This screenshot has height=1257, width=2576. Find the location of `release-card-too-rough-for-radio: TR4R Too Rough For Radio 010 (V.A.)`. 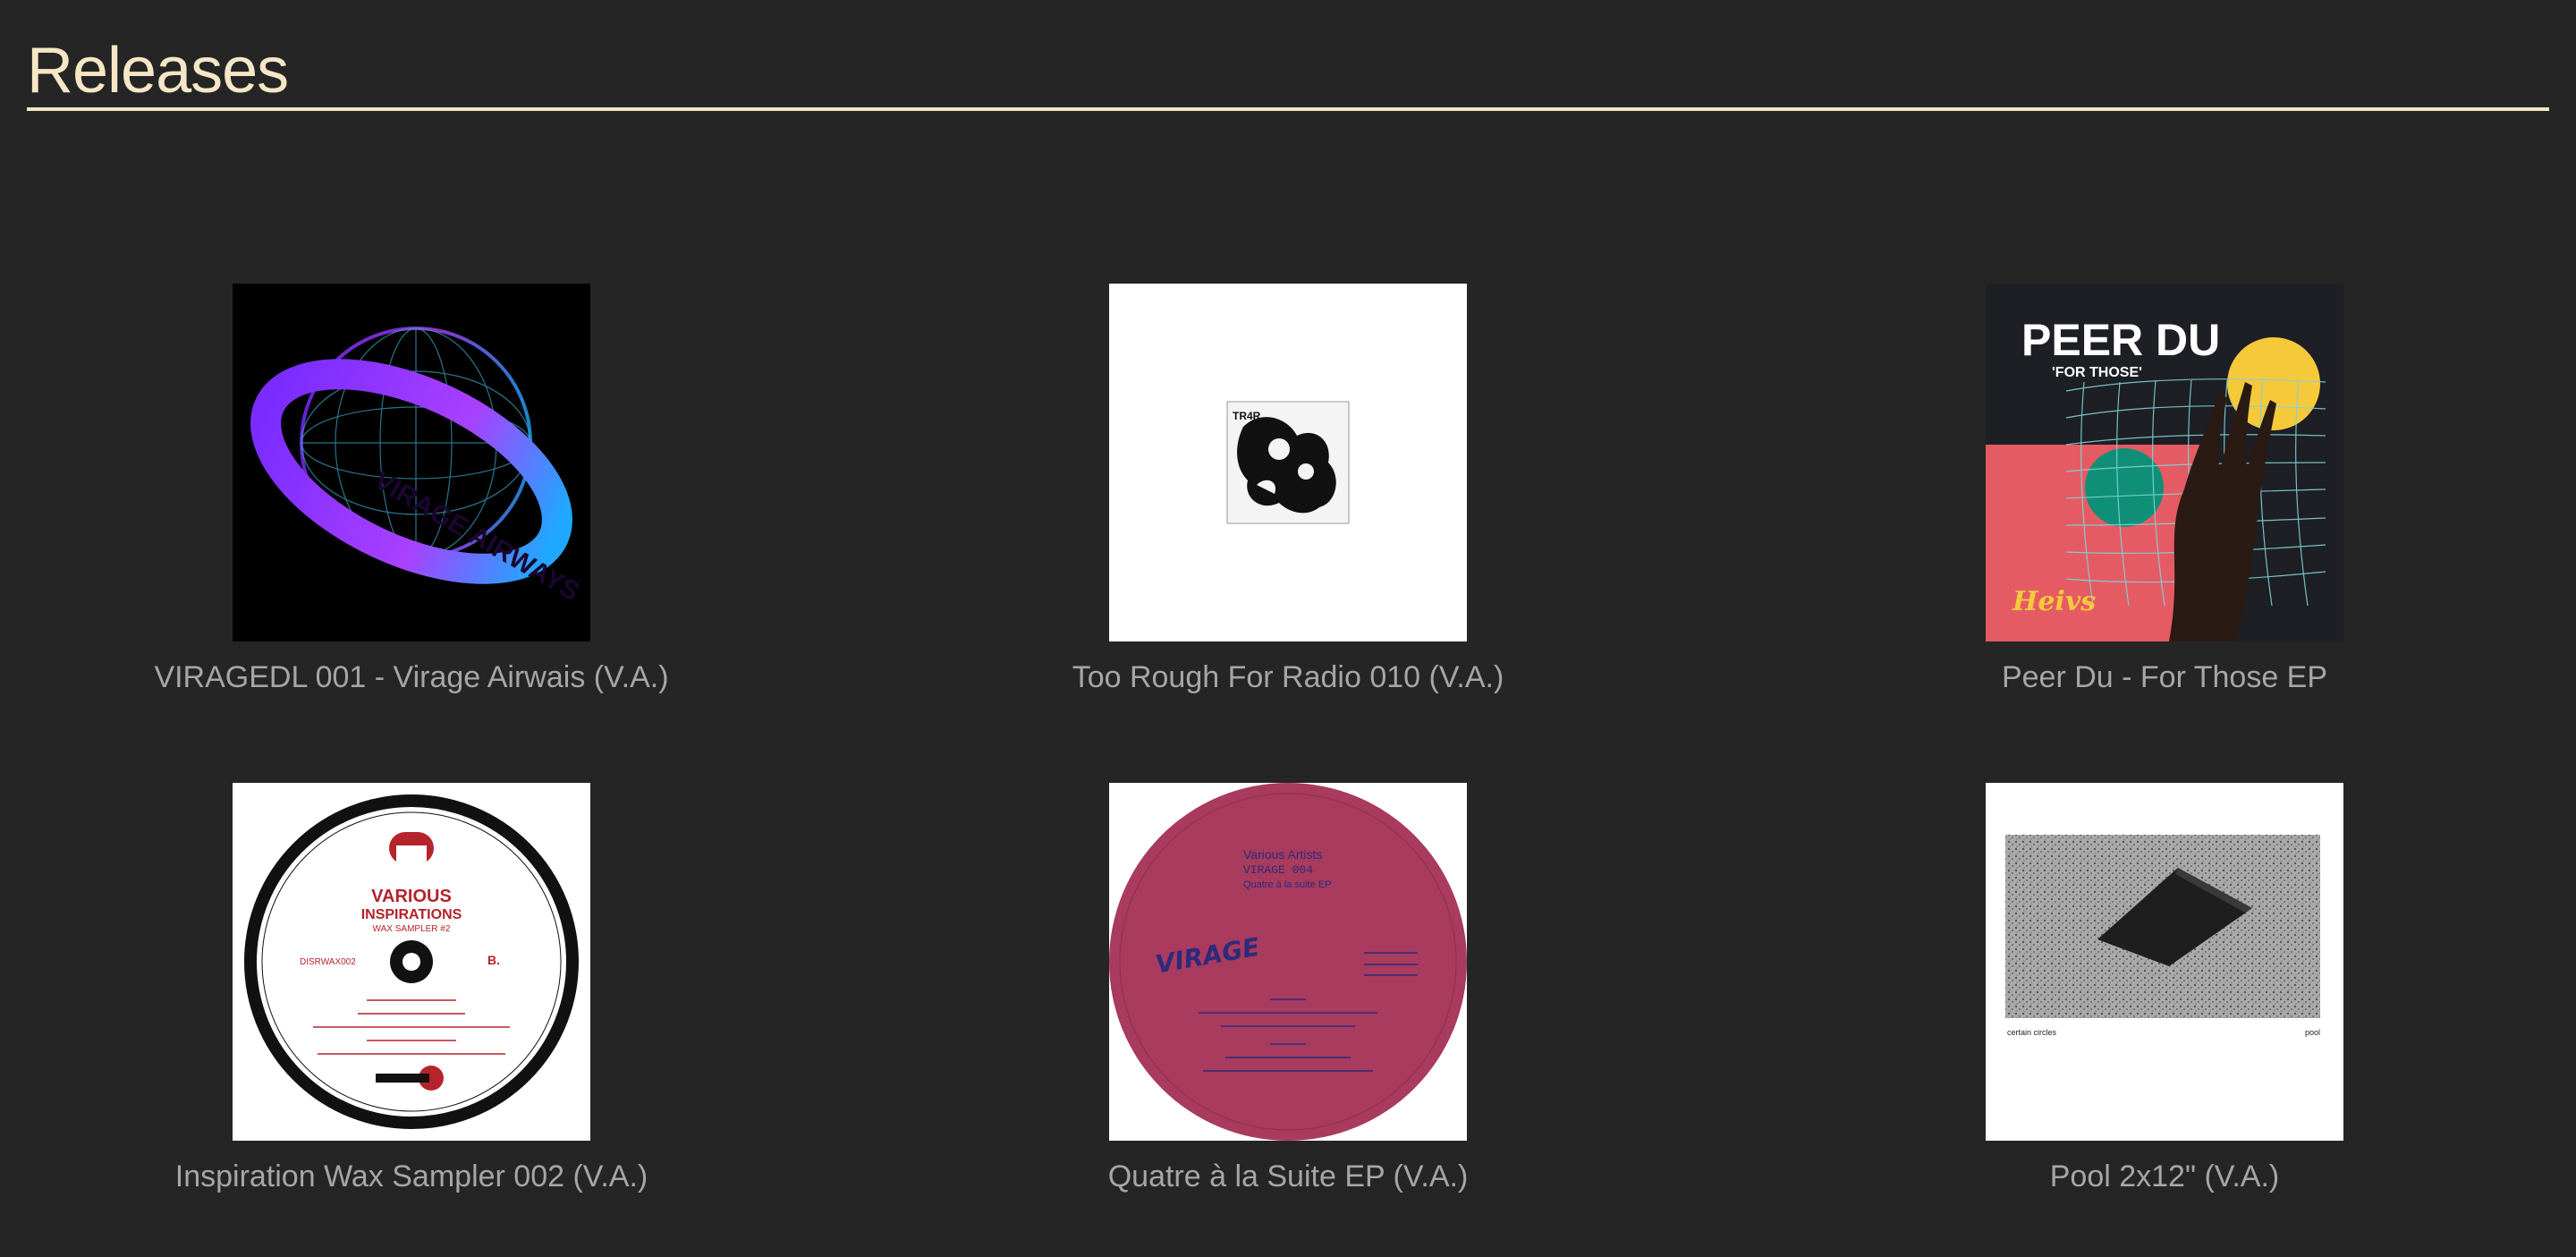

release-card-too-rough-for-radio: TR4R Too Rough For Radio 010 (V.A.) is located at coordinates (1288, 490).